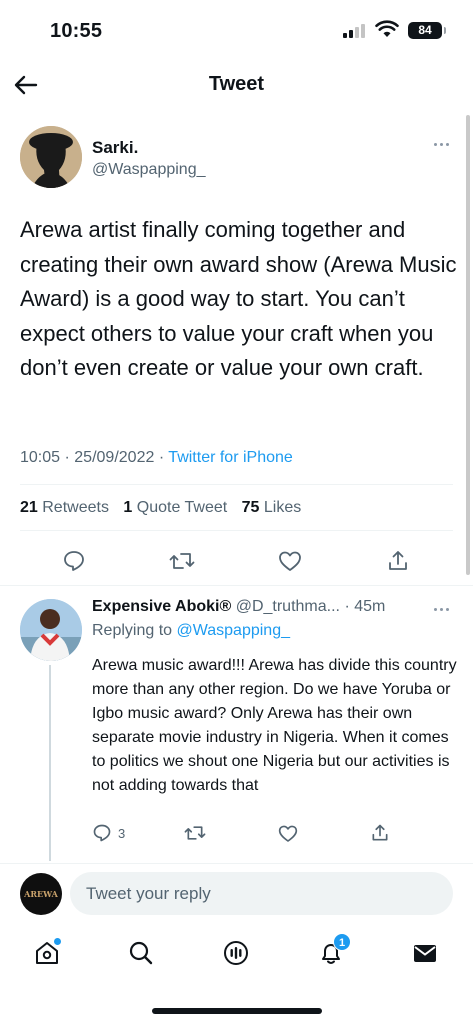  I want to click on notifications-badge: 1, so click(342, 942).